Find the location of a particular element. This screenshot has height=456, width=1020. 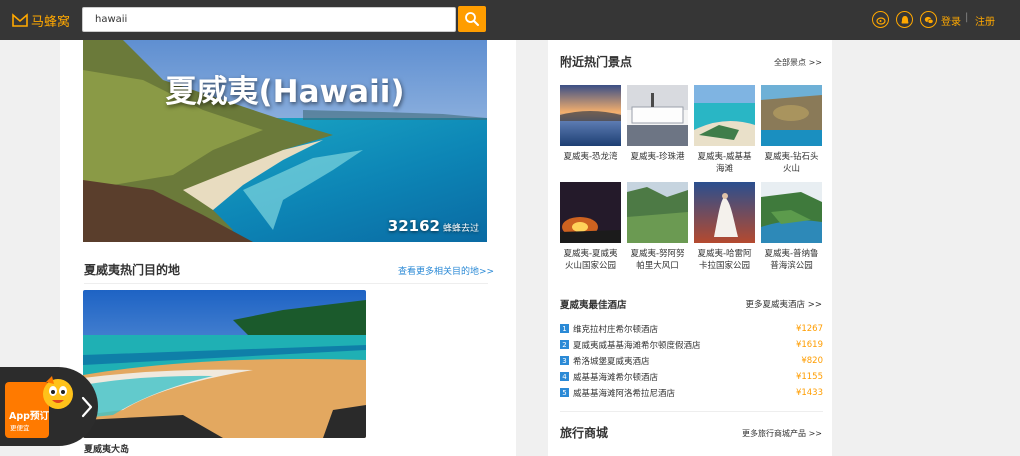

hotel-name: 威基基海滩阿洛希拉尼酒店 is located at coordinates (624, 393).